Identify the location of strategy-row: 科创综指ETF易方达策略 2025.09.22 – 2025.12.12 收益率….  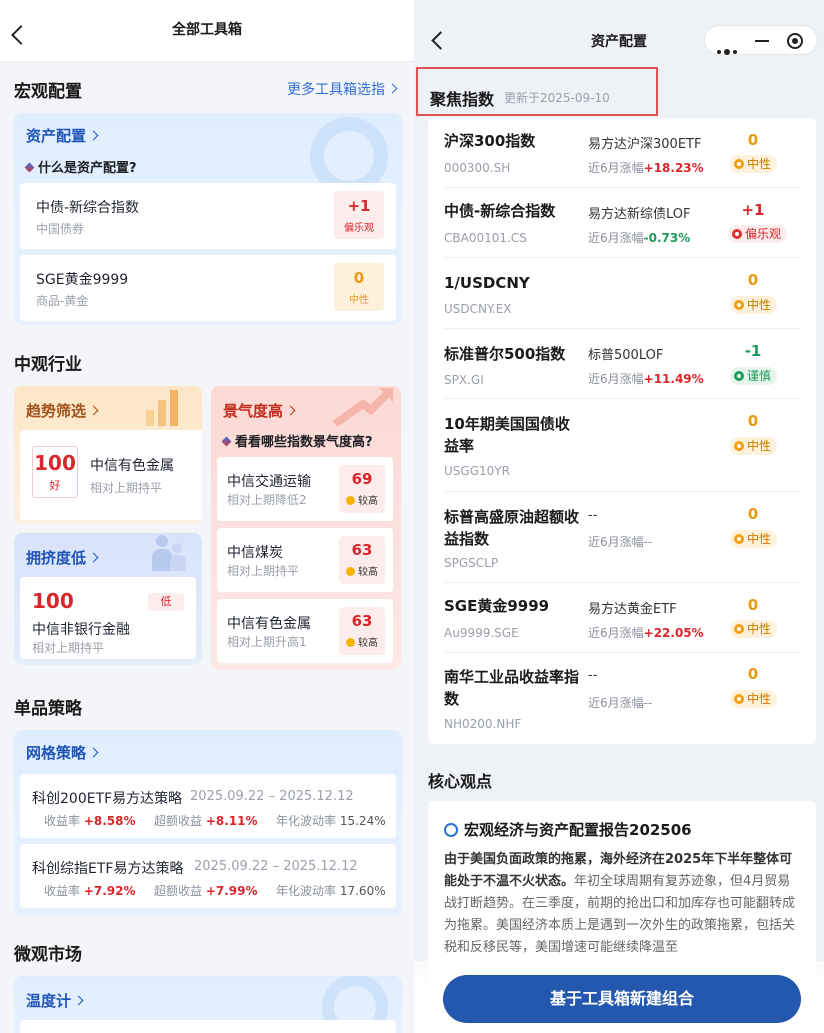
(208, 876).